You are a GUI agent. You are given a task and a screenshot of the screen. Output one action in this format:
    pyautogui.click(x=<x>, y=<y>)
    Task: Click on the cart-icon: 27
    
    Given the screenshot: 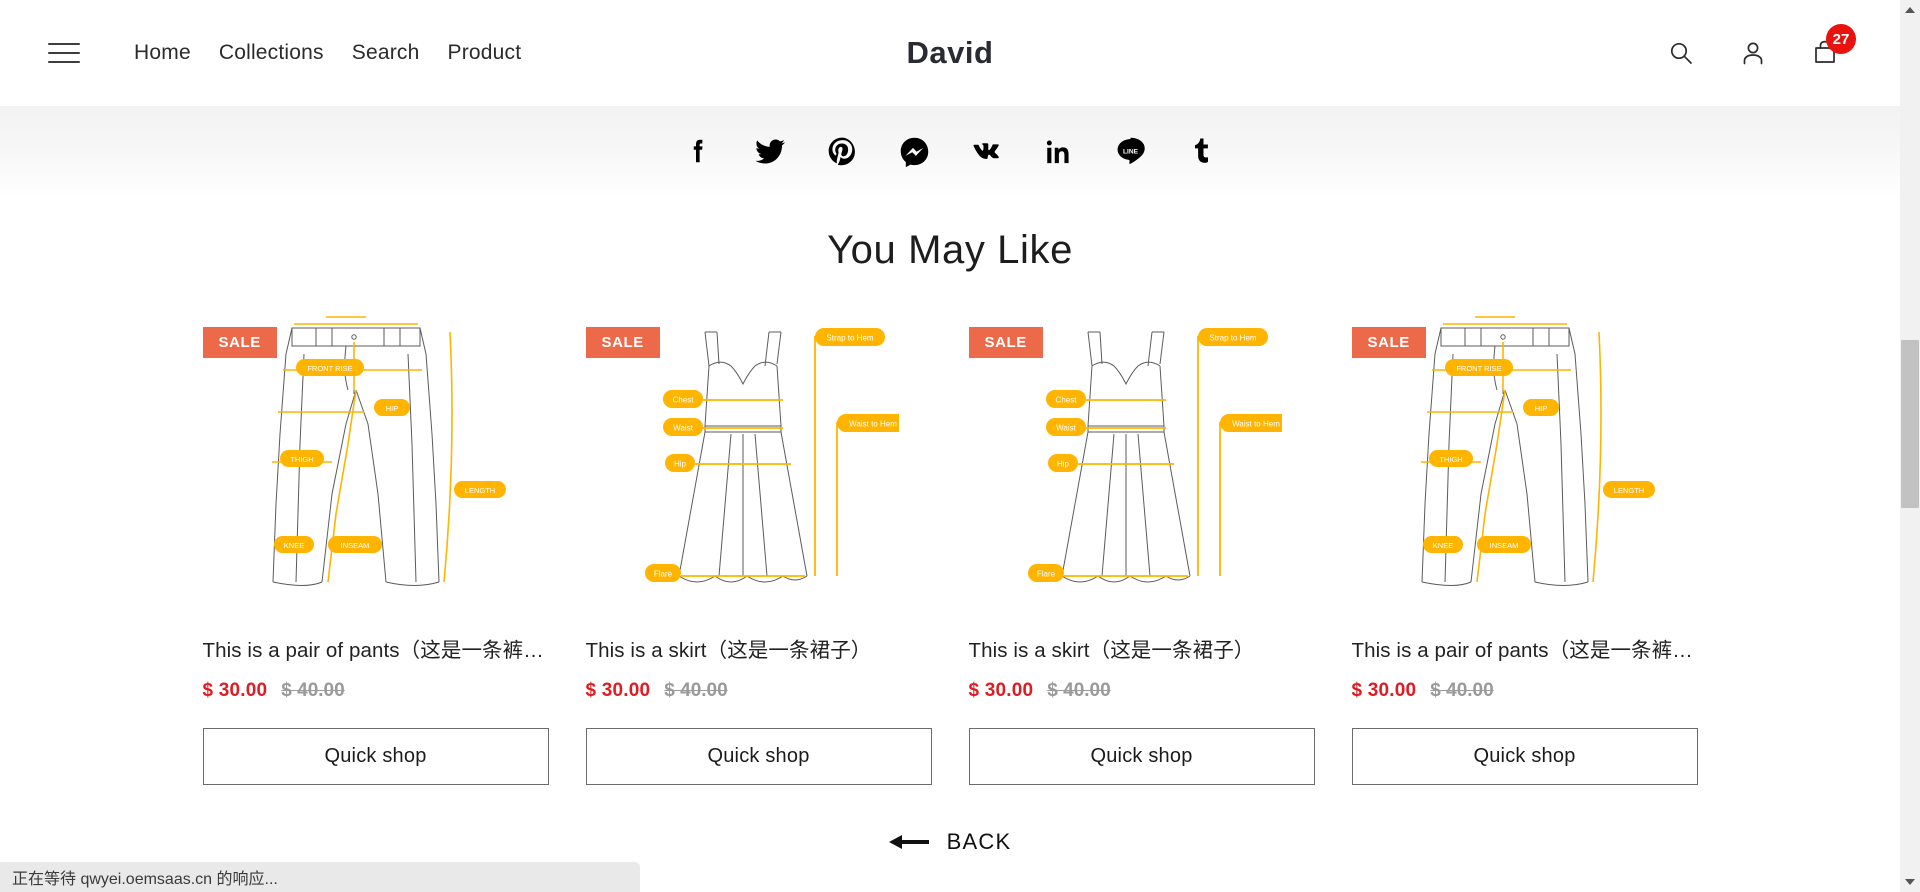 What is the action you would take?
    pyautogui.click(x=1833, y=46)
    